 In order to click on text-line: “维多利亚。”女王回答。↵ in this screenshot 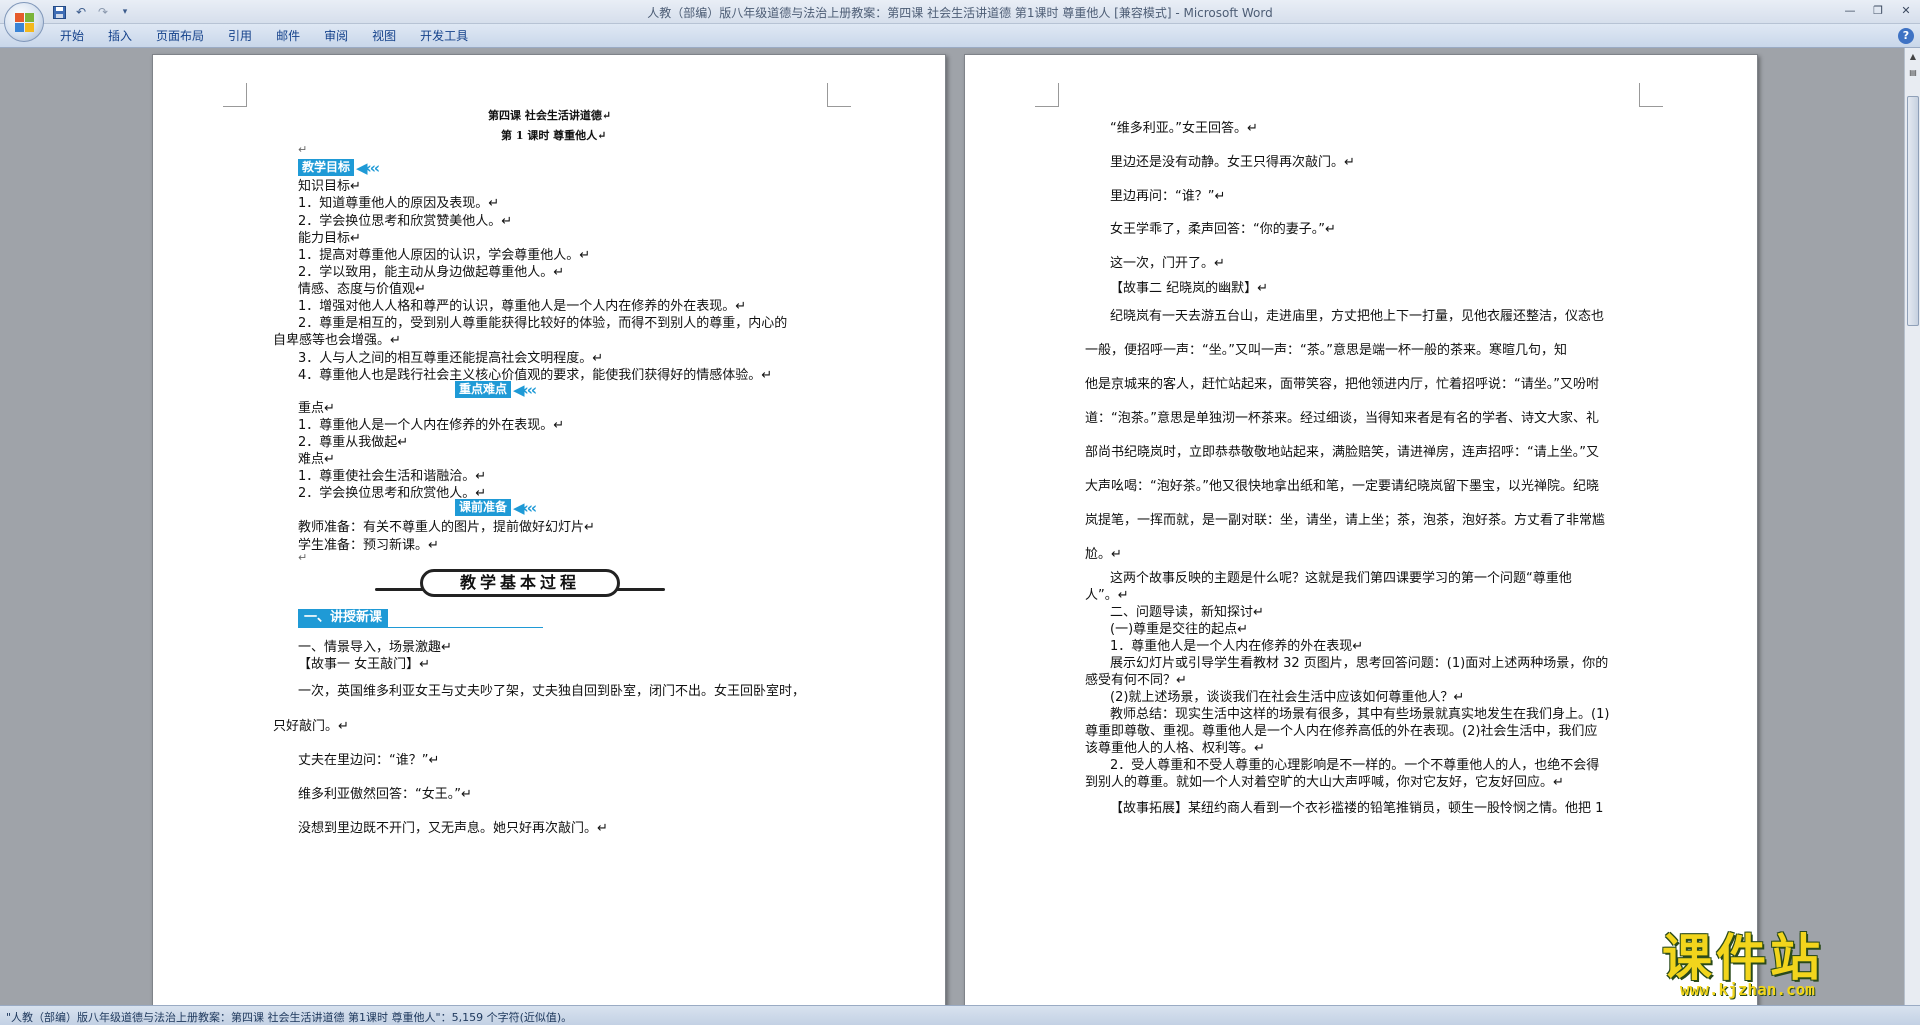, I will do `click(1184, 128)`.